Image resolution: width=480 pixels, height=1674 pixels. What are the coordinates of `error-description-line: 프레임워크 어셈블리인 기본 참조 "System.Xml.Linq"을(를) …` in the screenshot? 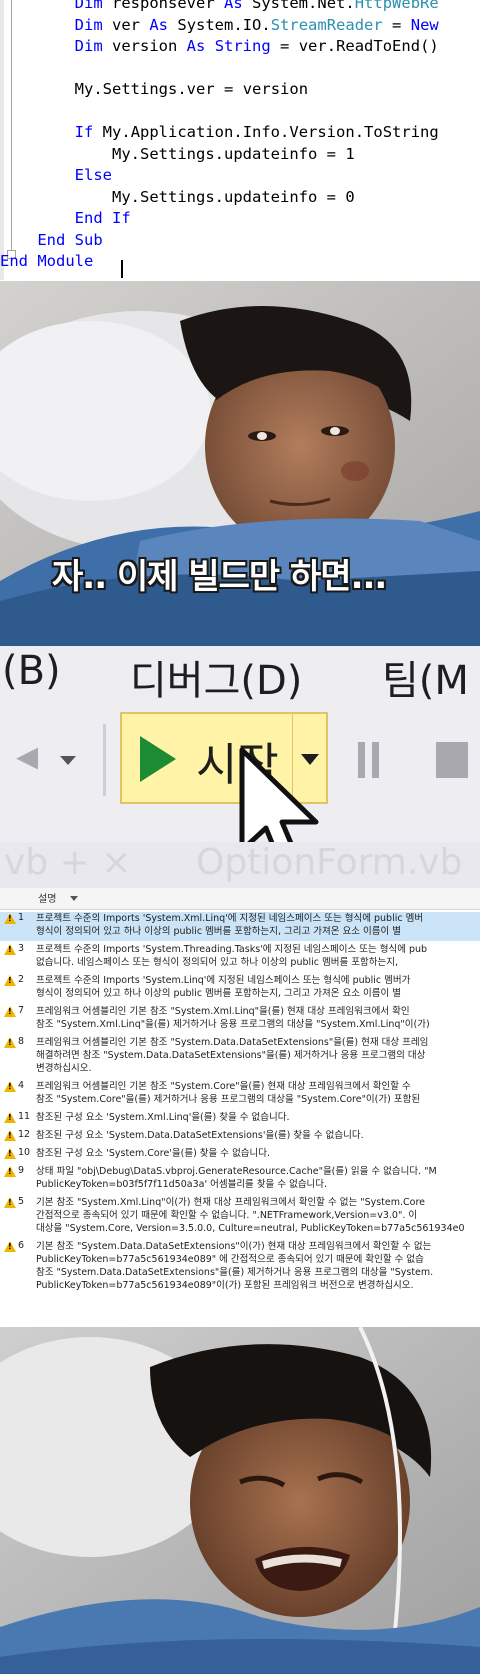 It's located at (223, 1011).